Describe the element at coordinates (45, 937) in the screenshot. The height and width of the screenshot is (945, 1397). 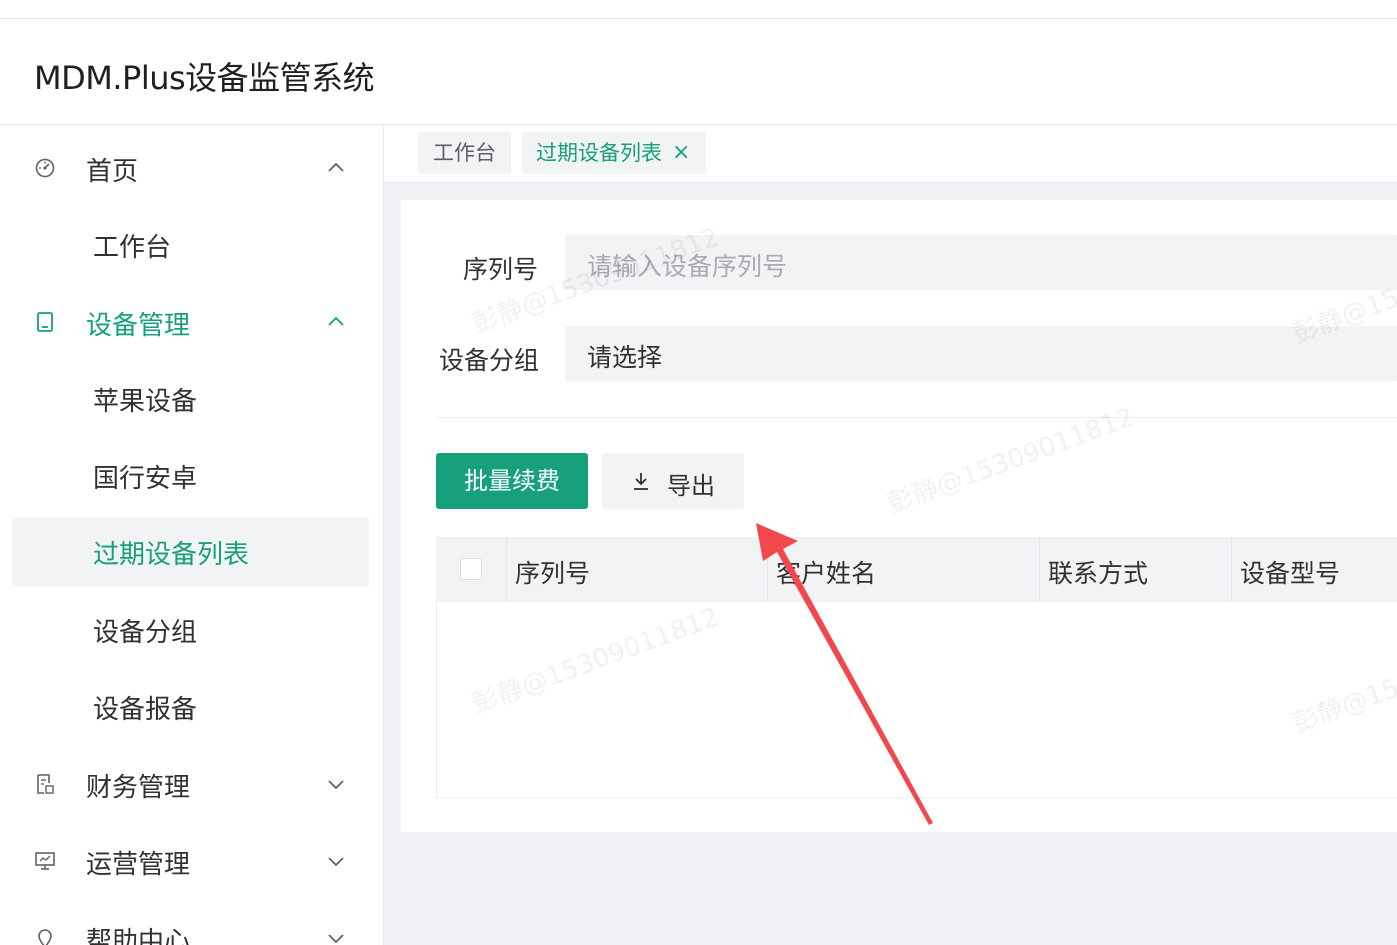
I see `location-pin-icon` at that location.